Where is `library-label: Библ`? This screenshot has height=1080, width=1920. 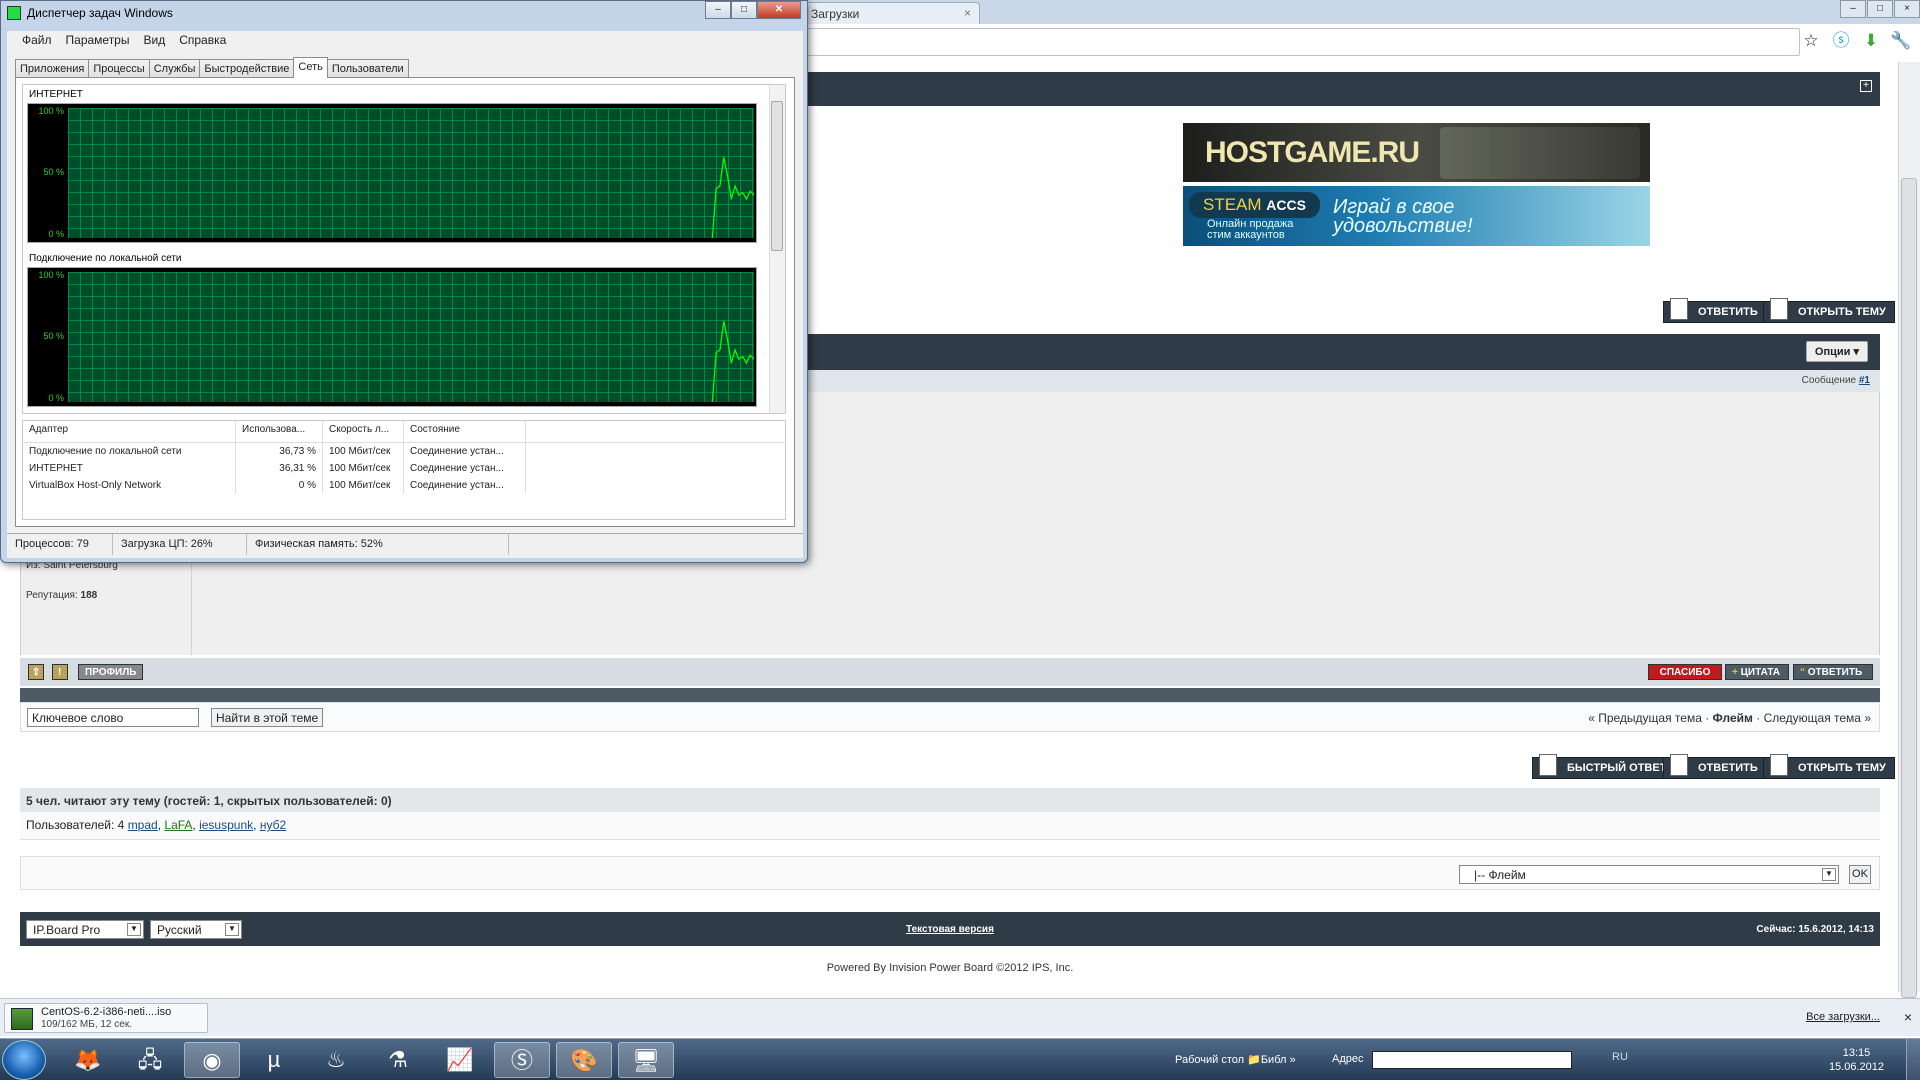
library-label: Библ is located at coordinates (1273, 1060).